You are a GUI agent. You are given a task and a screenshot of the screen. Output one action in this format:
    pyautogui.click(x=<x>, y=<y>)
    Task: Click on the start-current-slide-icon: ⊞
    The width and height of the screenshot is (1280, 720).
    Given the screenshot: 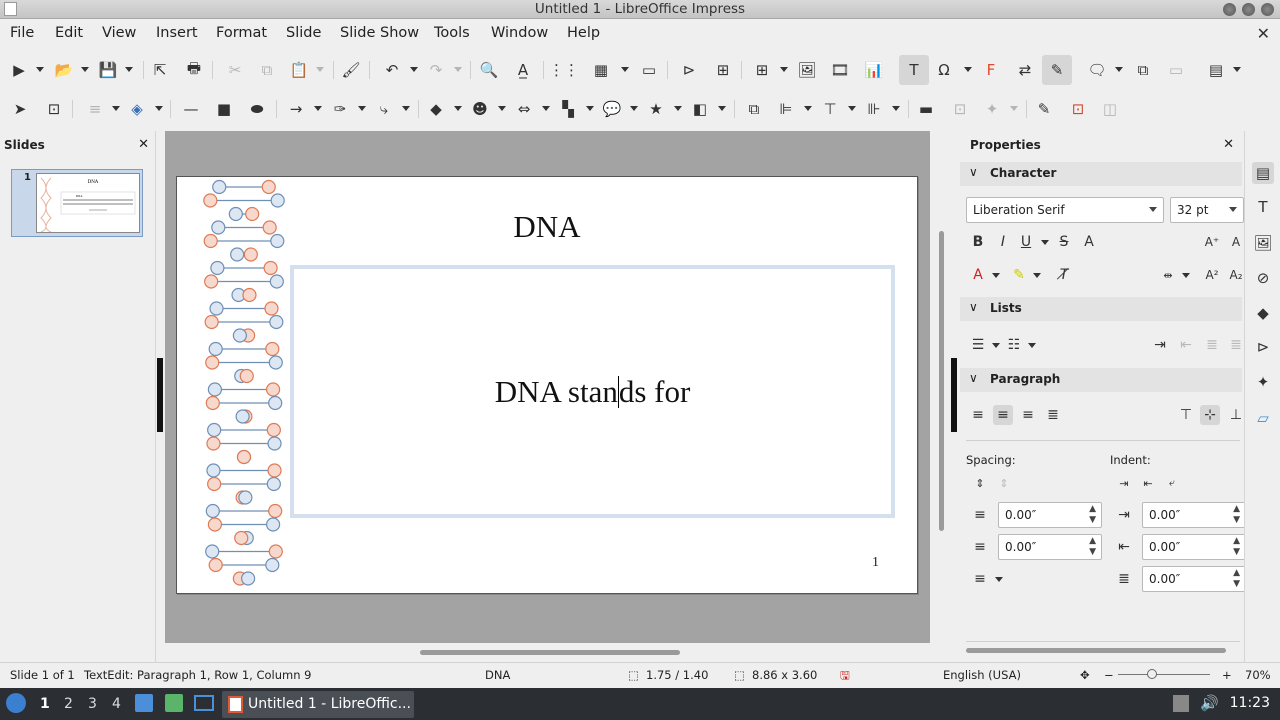 What is the action you would take?
    pyautogui.click(x=723, y=70)
    